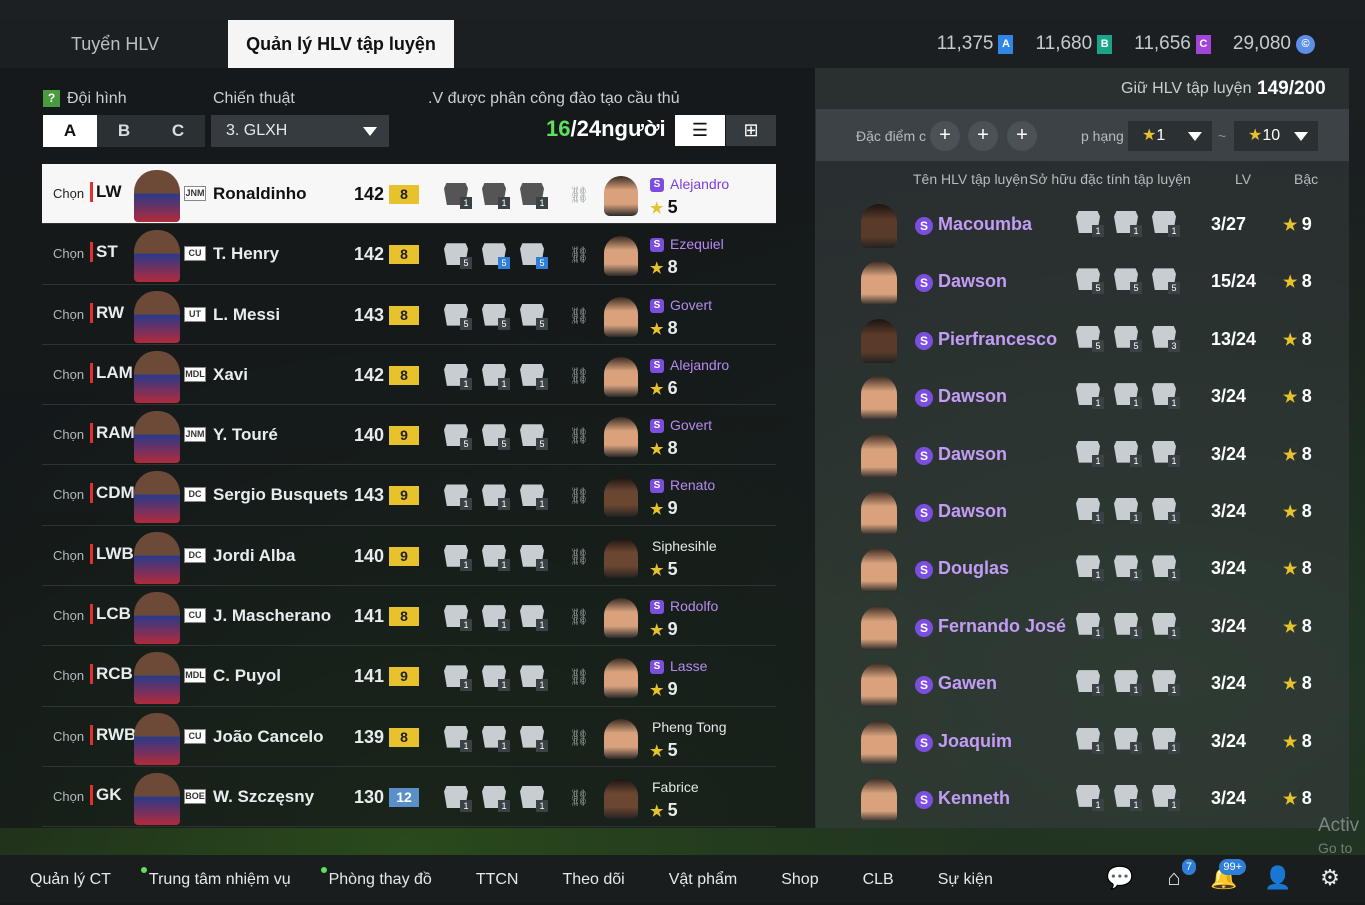  What do you see at coordinates (409, 315) in the screenshot?
I see `player-row: Chọn RW UT L. Messi 143 8 5 5 5 ⛓ S Govert ★ 8` at bounding box center [409, 315].